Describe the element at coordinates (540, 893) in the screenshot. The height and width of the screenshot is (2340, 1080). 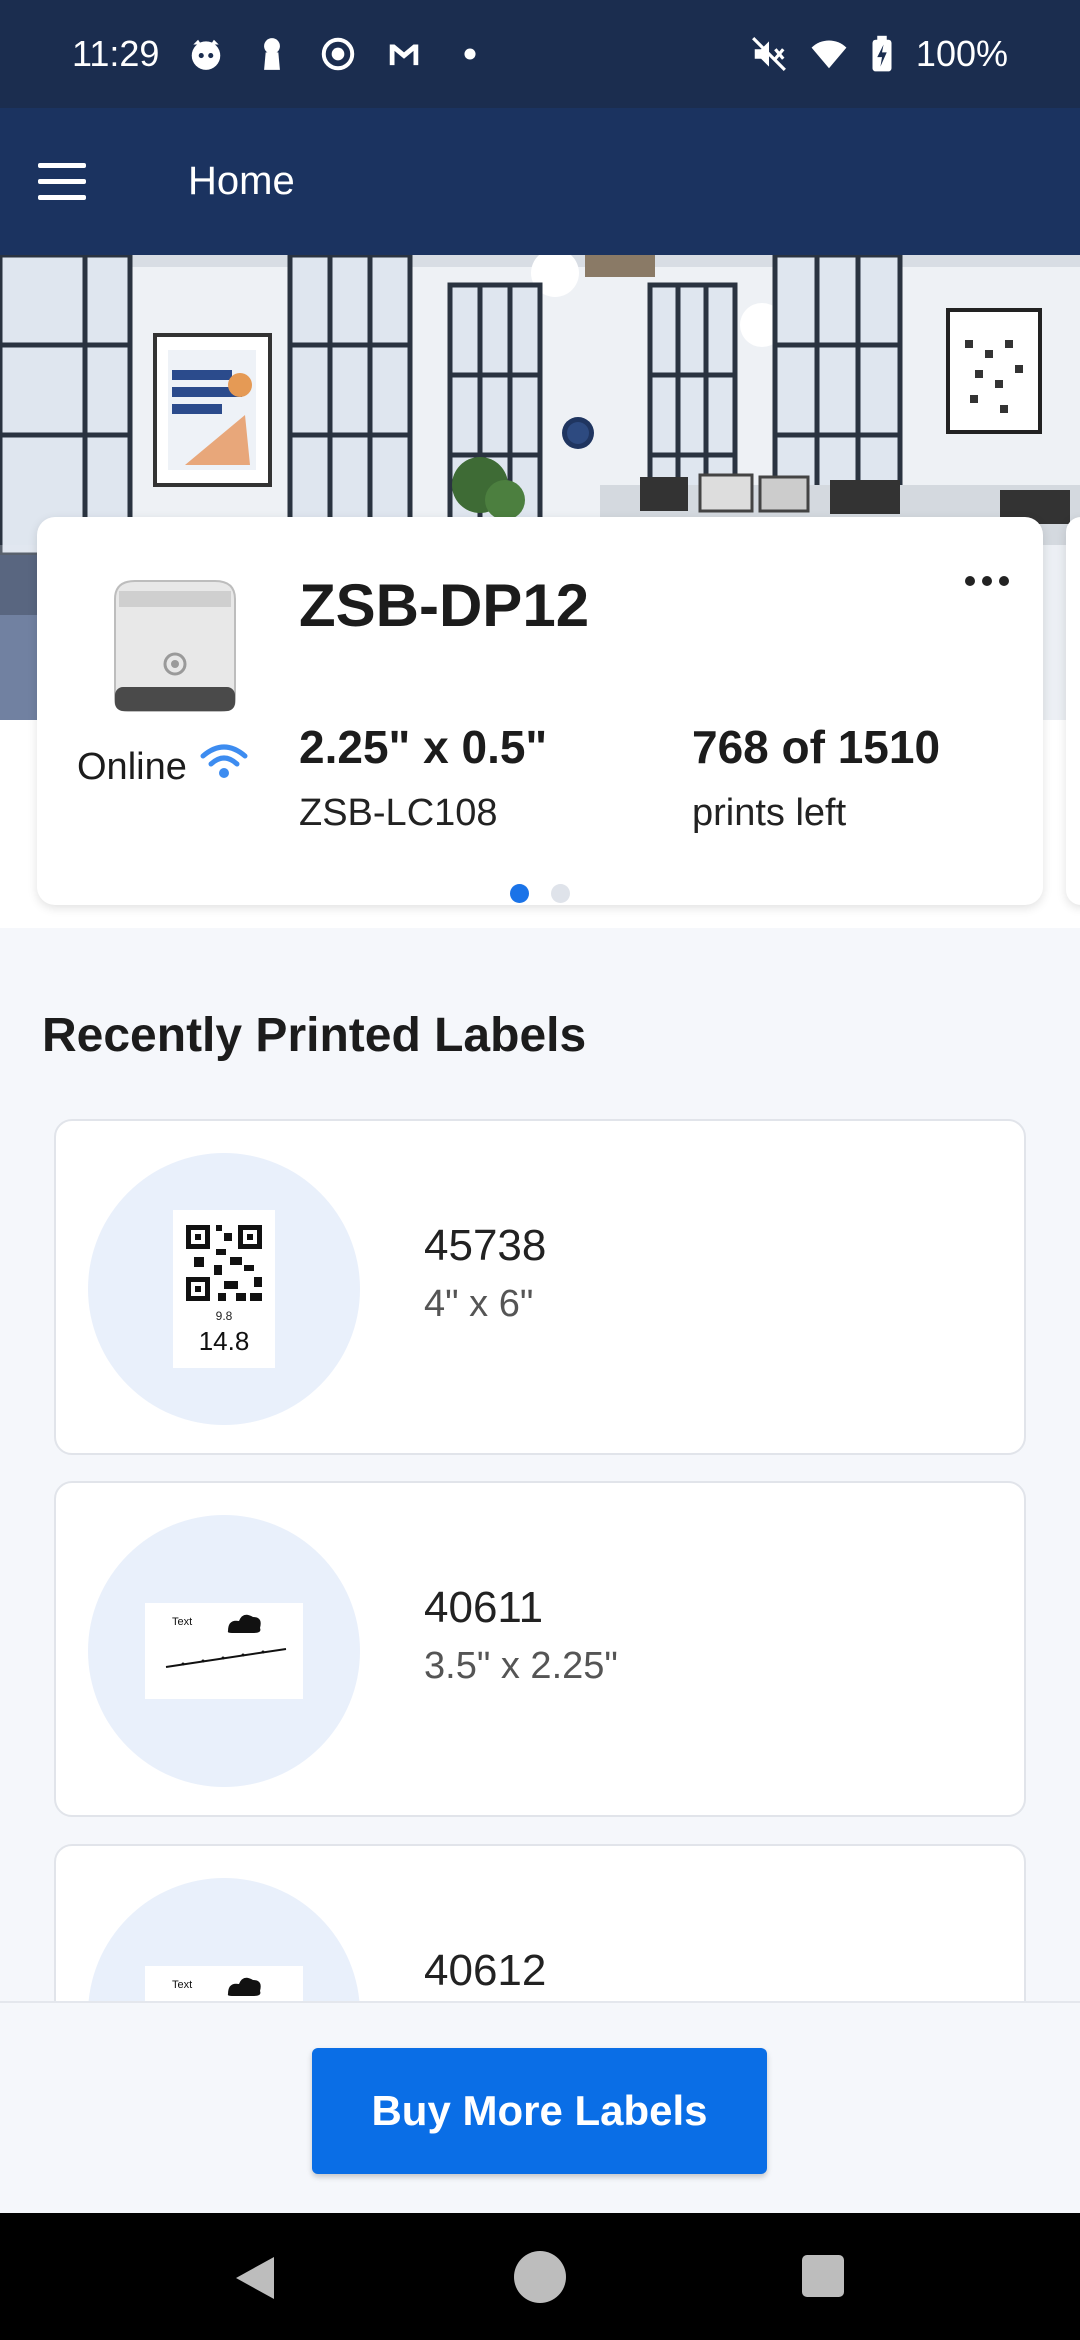
I see `carousel-indicator` at that location.